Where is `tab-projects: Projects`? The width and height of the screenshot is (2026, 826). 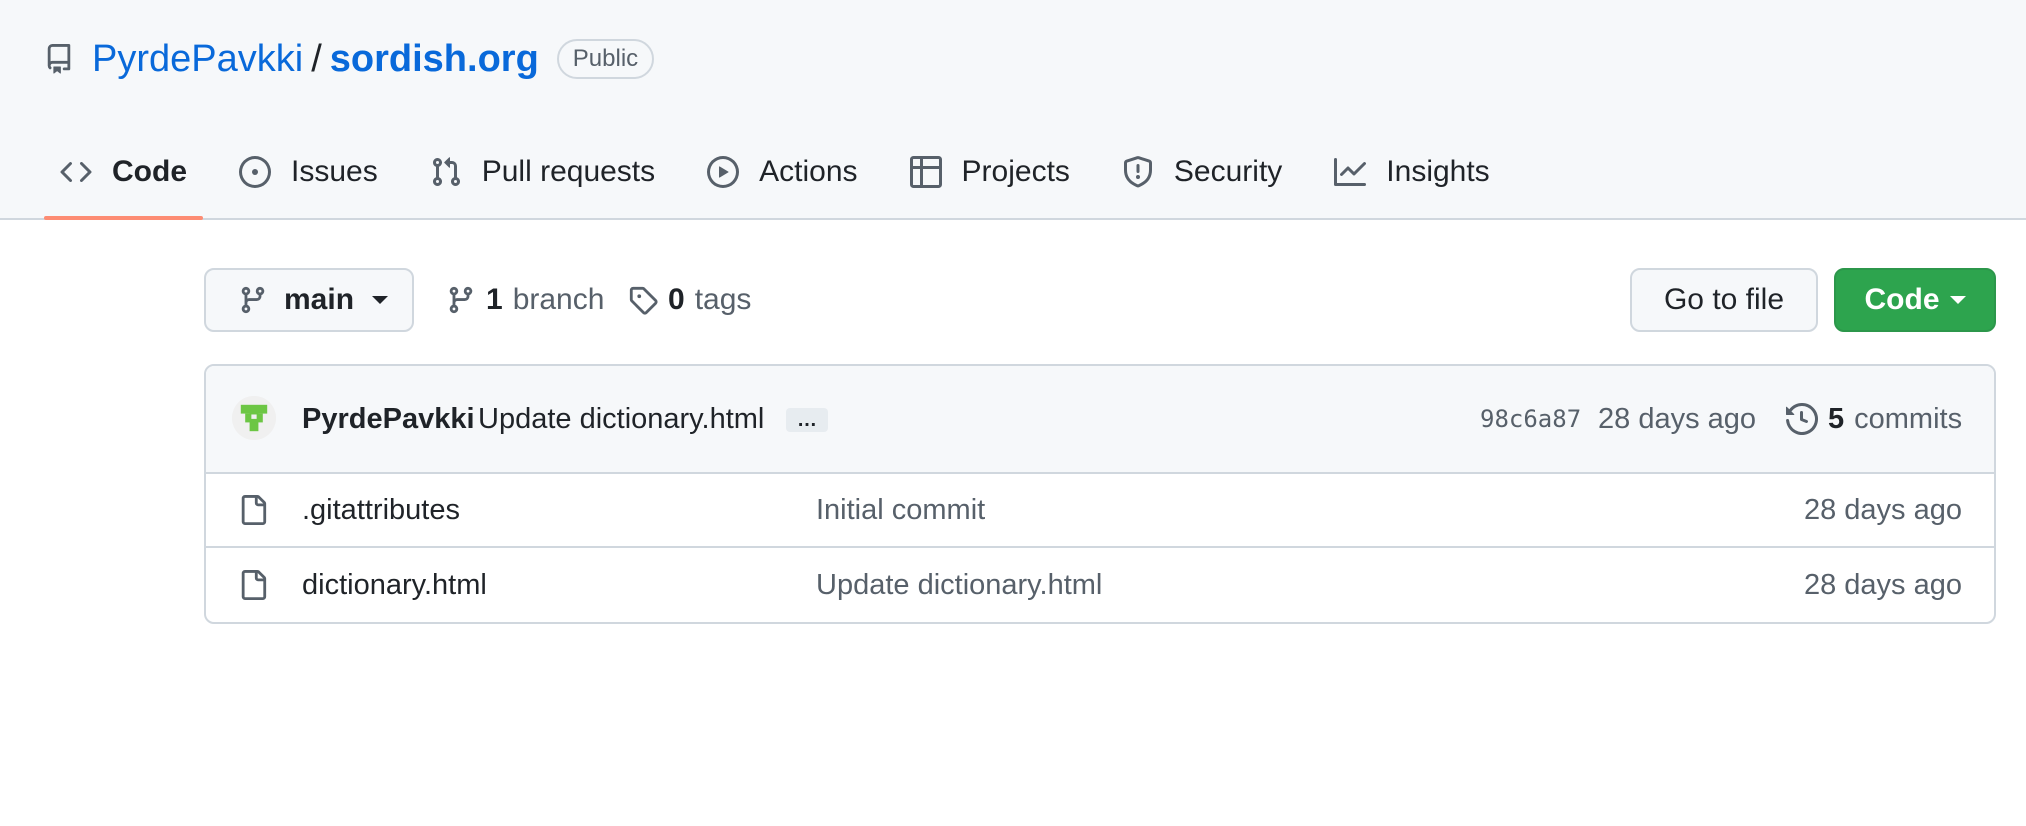 tab-projects: Projects is located at coordinates (990, 172).